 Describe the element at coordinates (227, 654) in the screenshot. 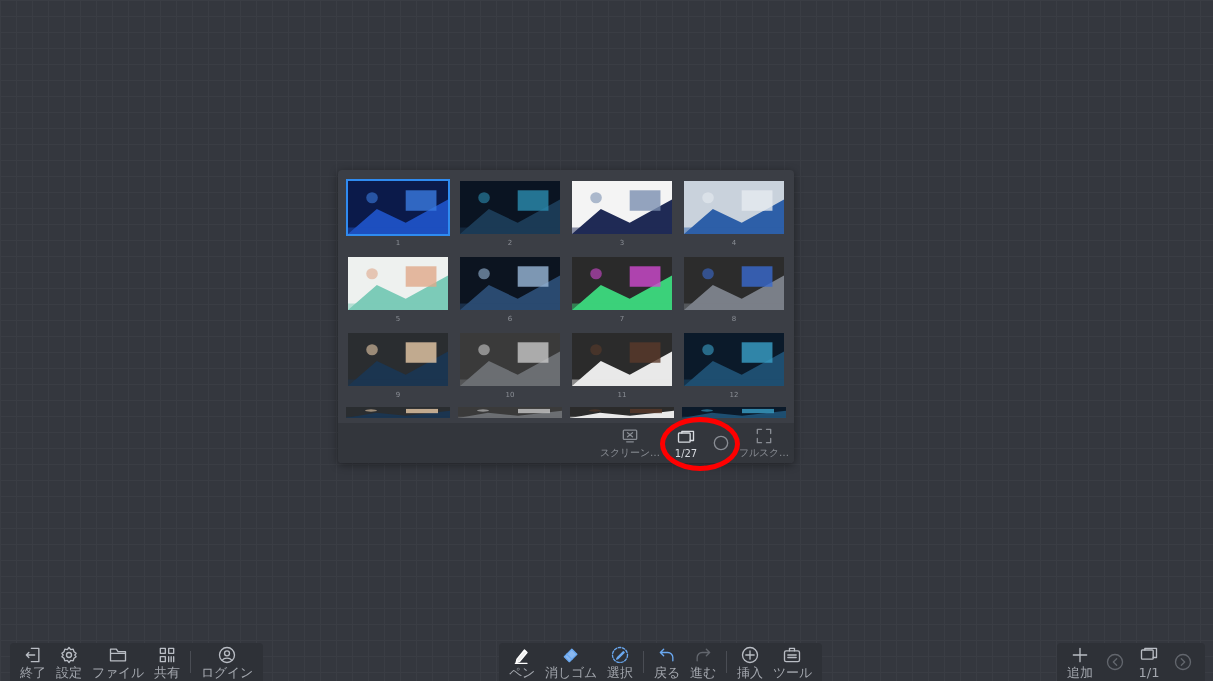

I see `user-icon` at that location.